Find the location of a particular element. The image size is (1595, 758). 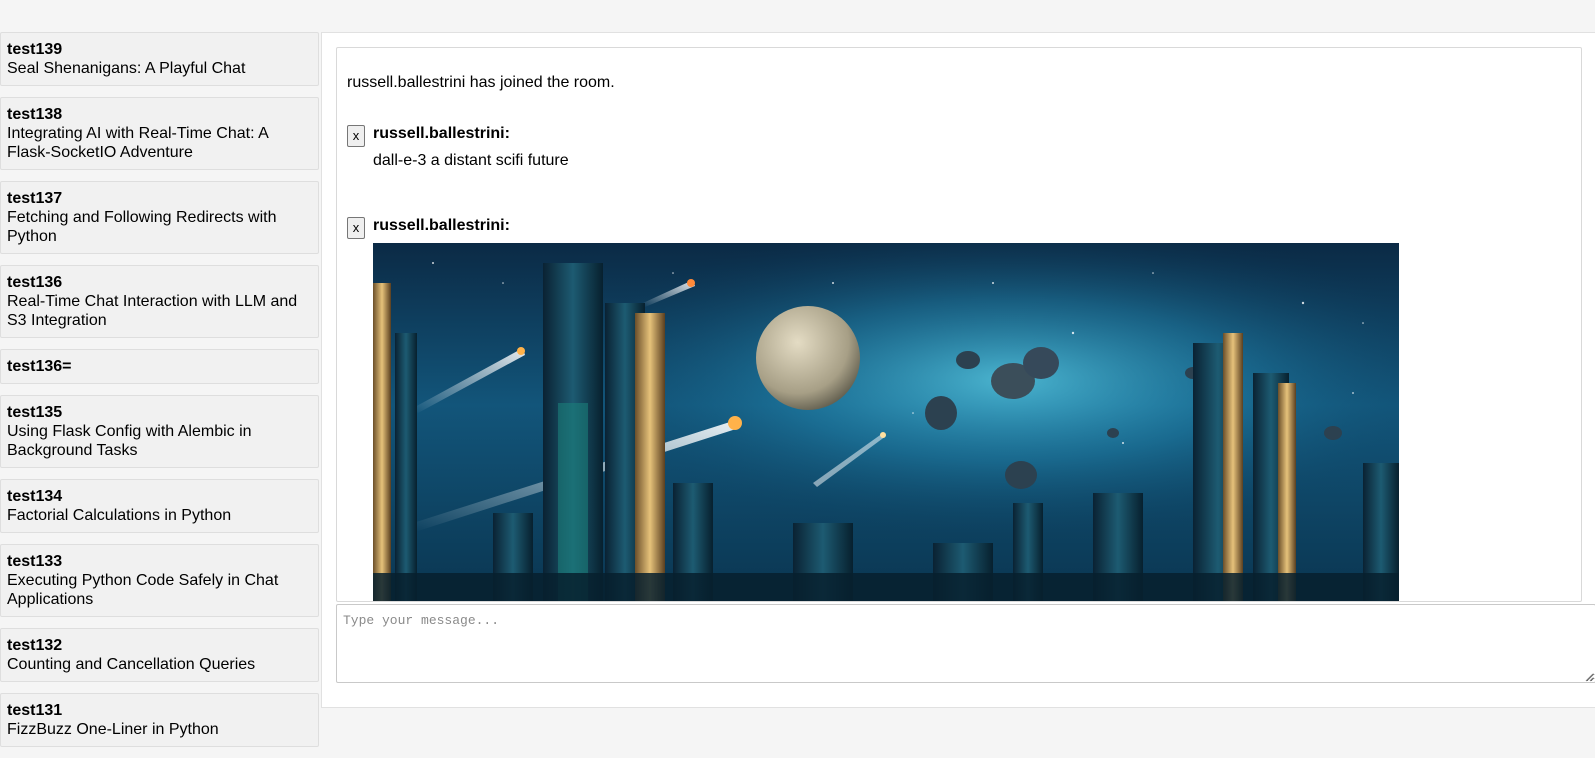

room-name: test136= is located at coordinates (39, 366).